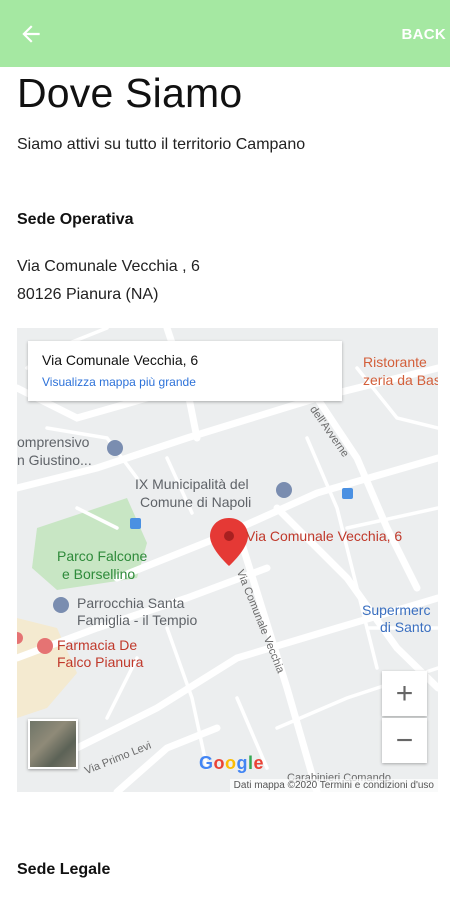 The image size is (450, 900). I want to click on map-label-farmacia-1: Farmacia De, so click(97, 645).